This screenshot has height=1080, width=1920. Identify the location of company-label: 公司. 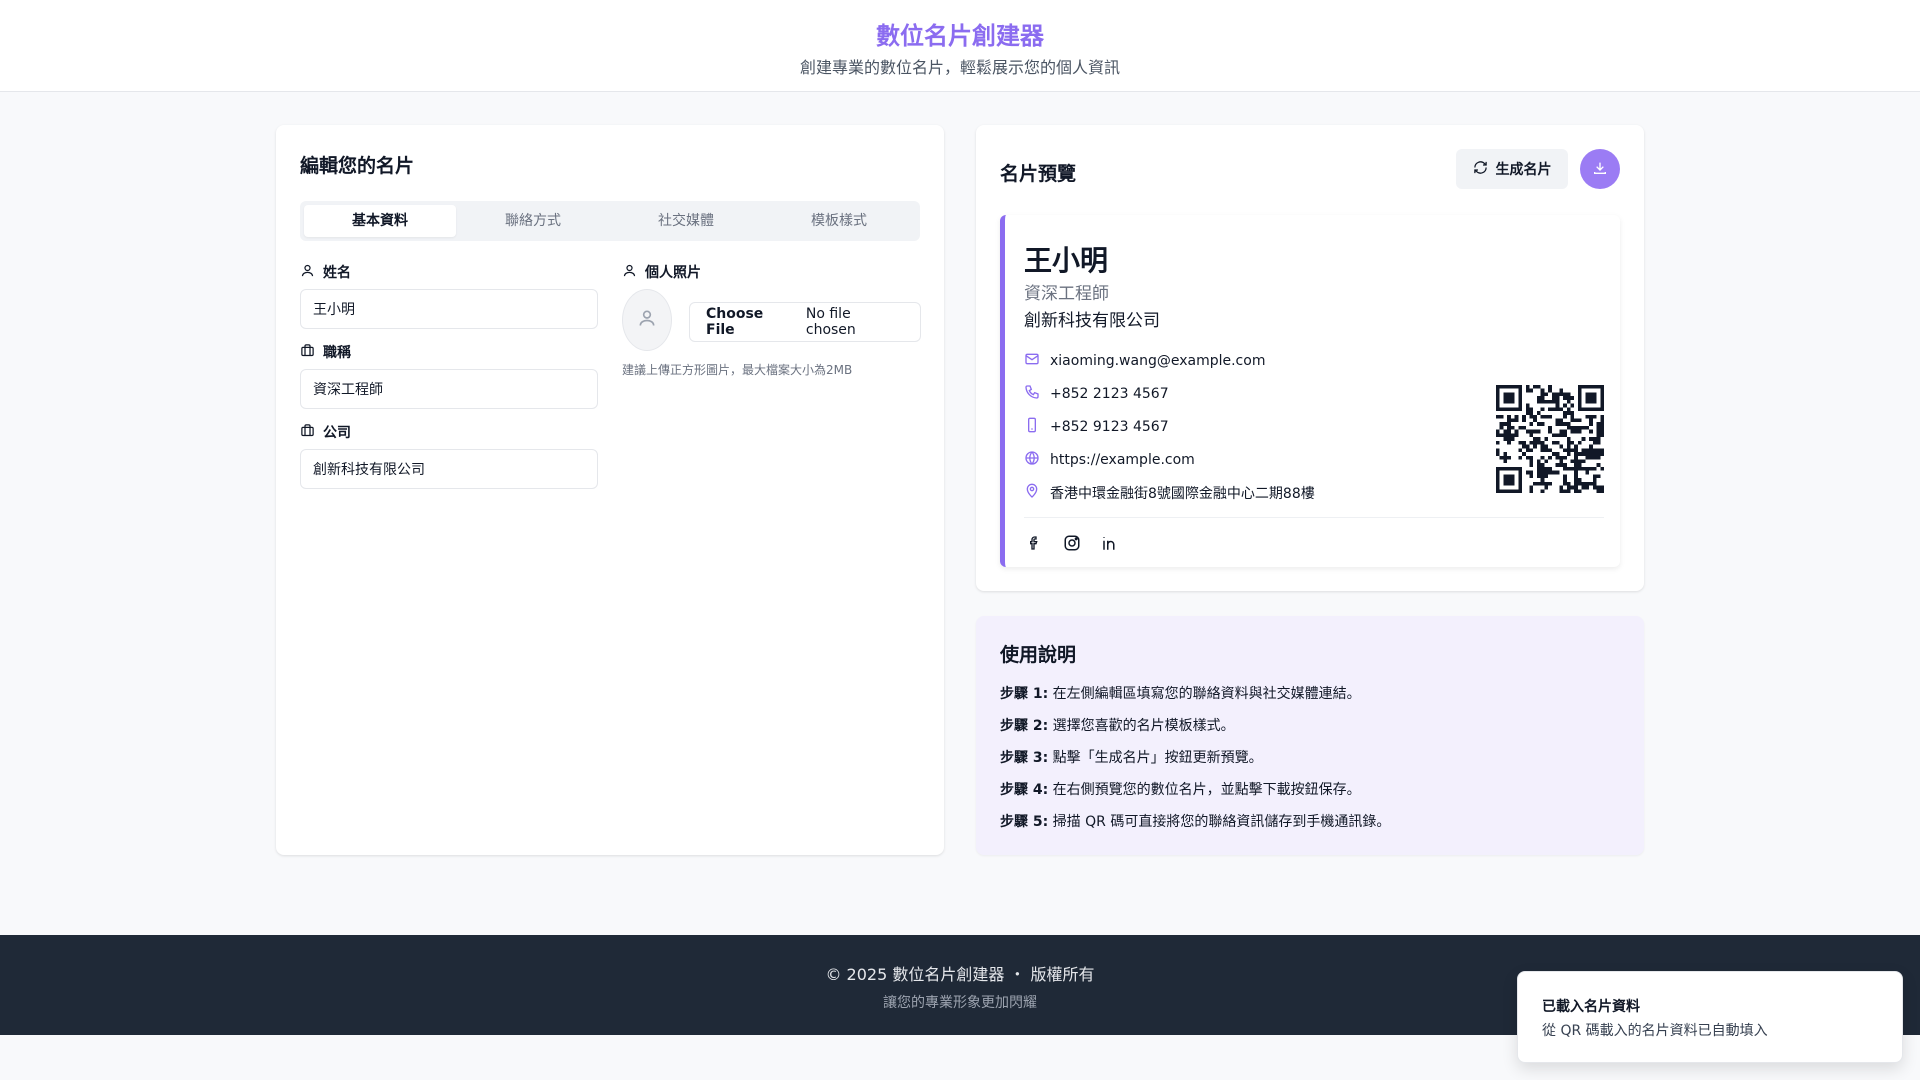
(325, 432).